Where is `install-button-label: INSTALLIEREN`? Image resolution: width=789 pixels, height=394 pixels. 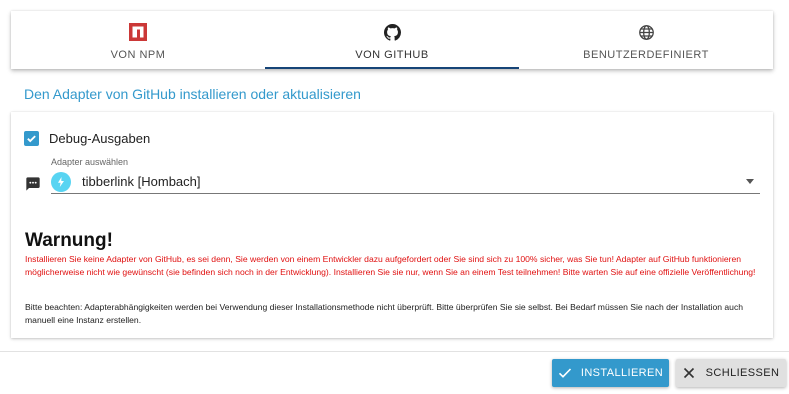 install-button-label: INSTALLIEREN is located at coordinates (622, 373).